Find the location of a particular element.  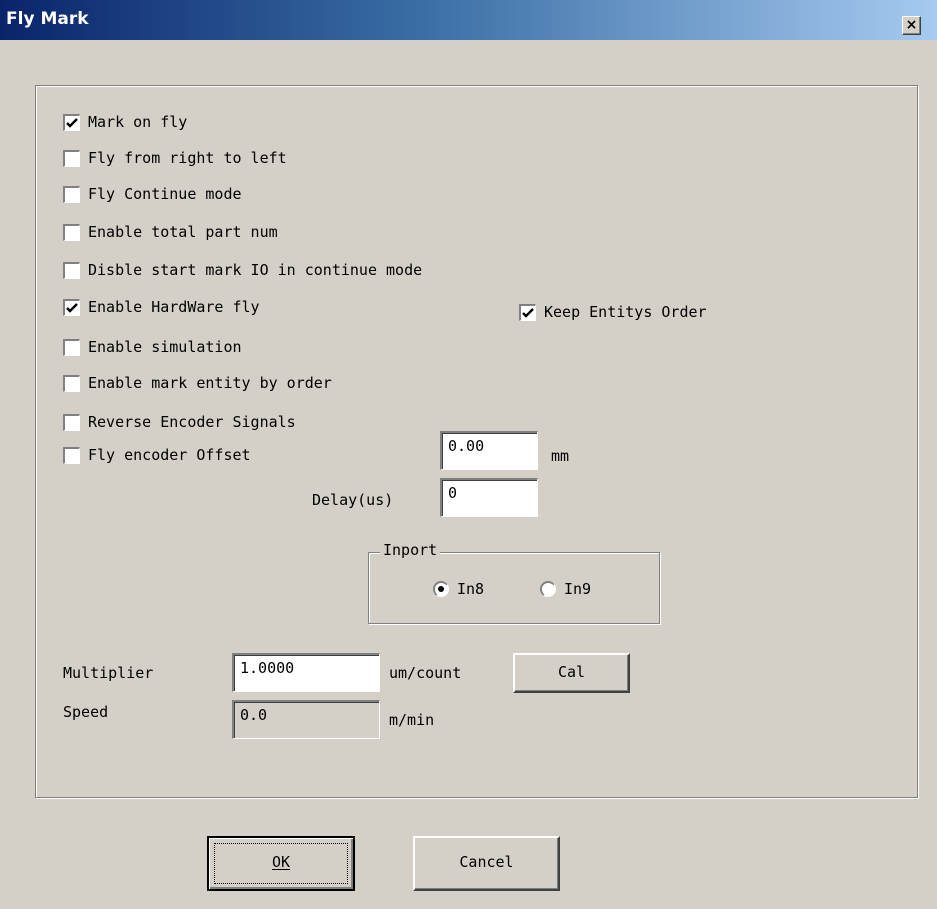

checkbox-label: Fly from right to left is located at coordinates (187, 158).